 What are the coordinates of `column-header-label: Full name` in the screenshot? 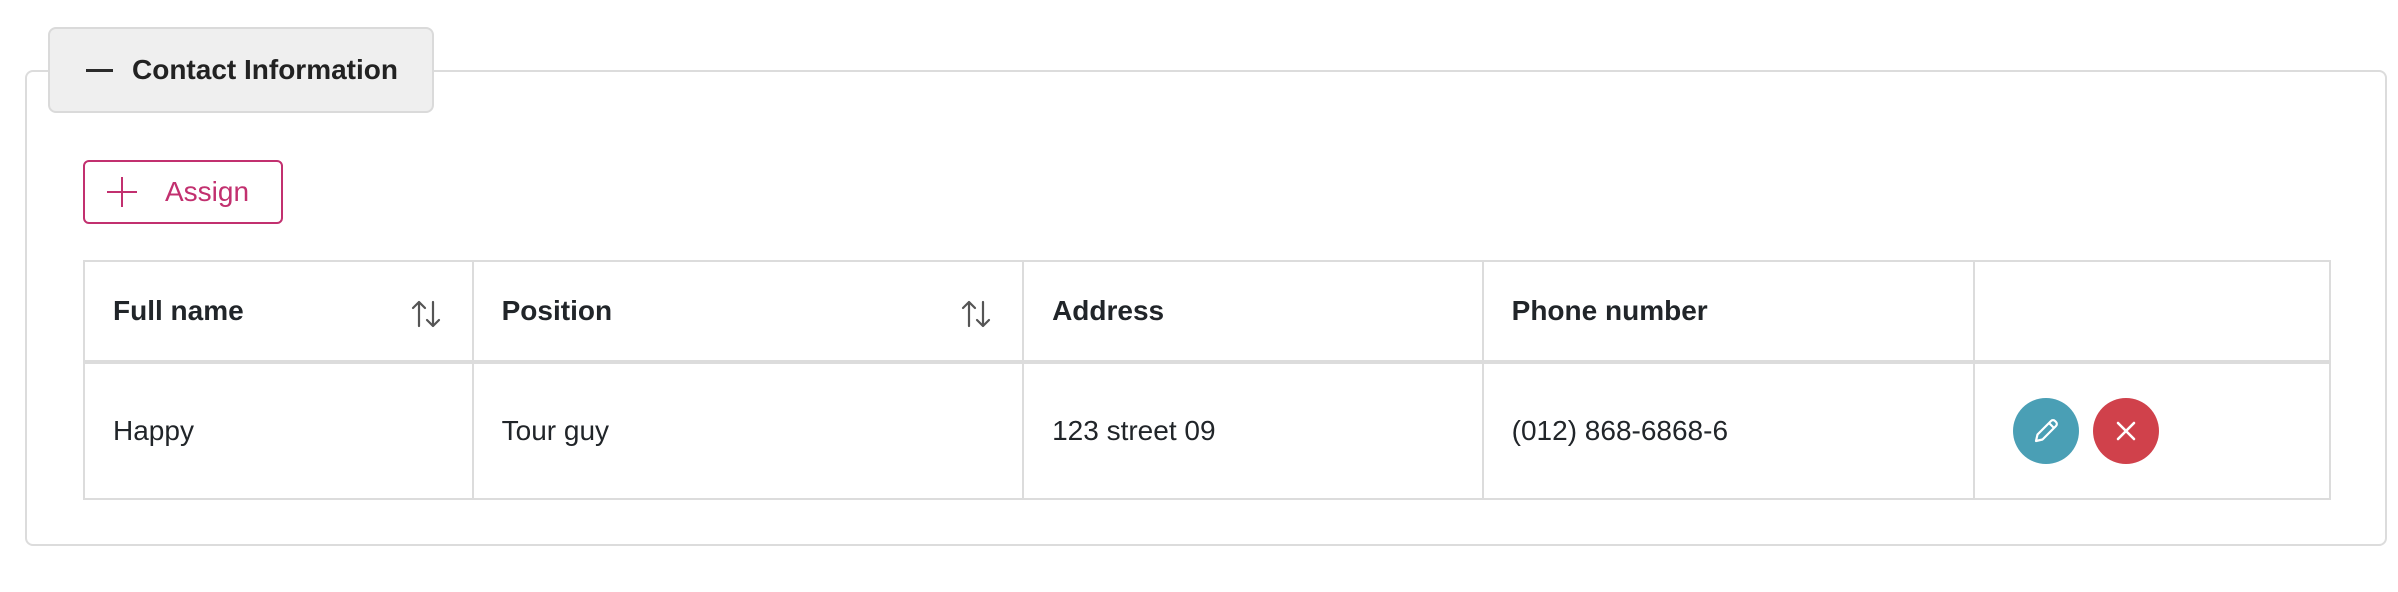 It's located at (178, 310).